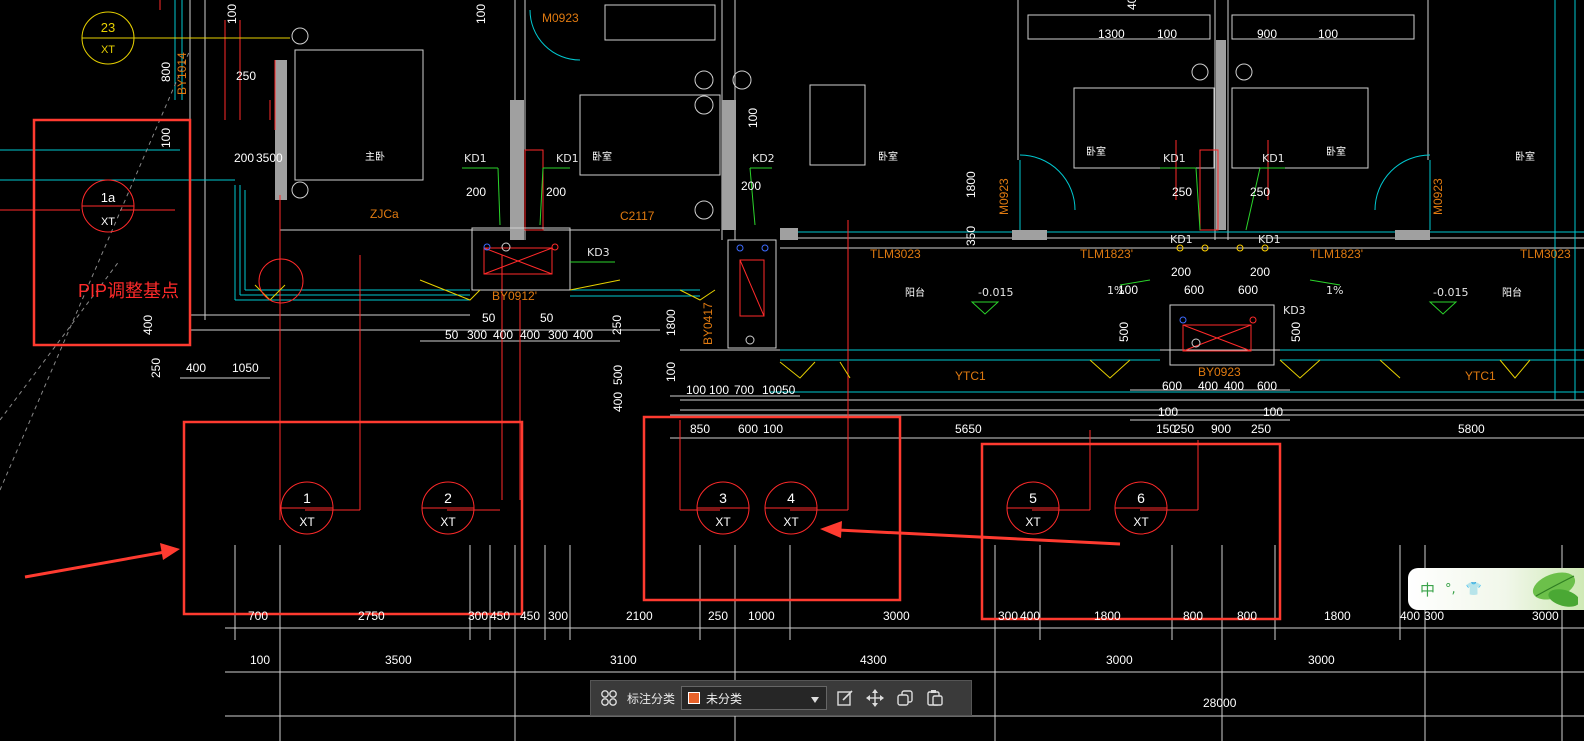  Describe the element at coordinates (560, 18) in the screenshot. I see `label-m0923-top: M0923` at that location.